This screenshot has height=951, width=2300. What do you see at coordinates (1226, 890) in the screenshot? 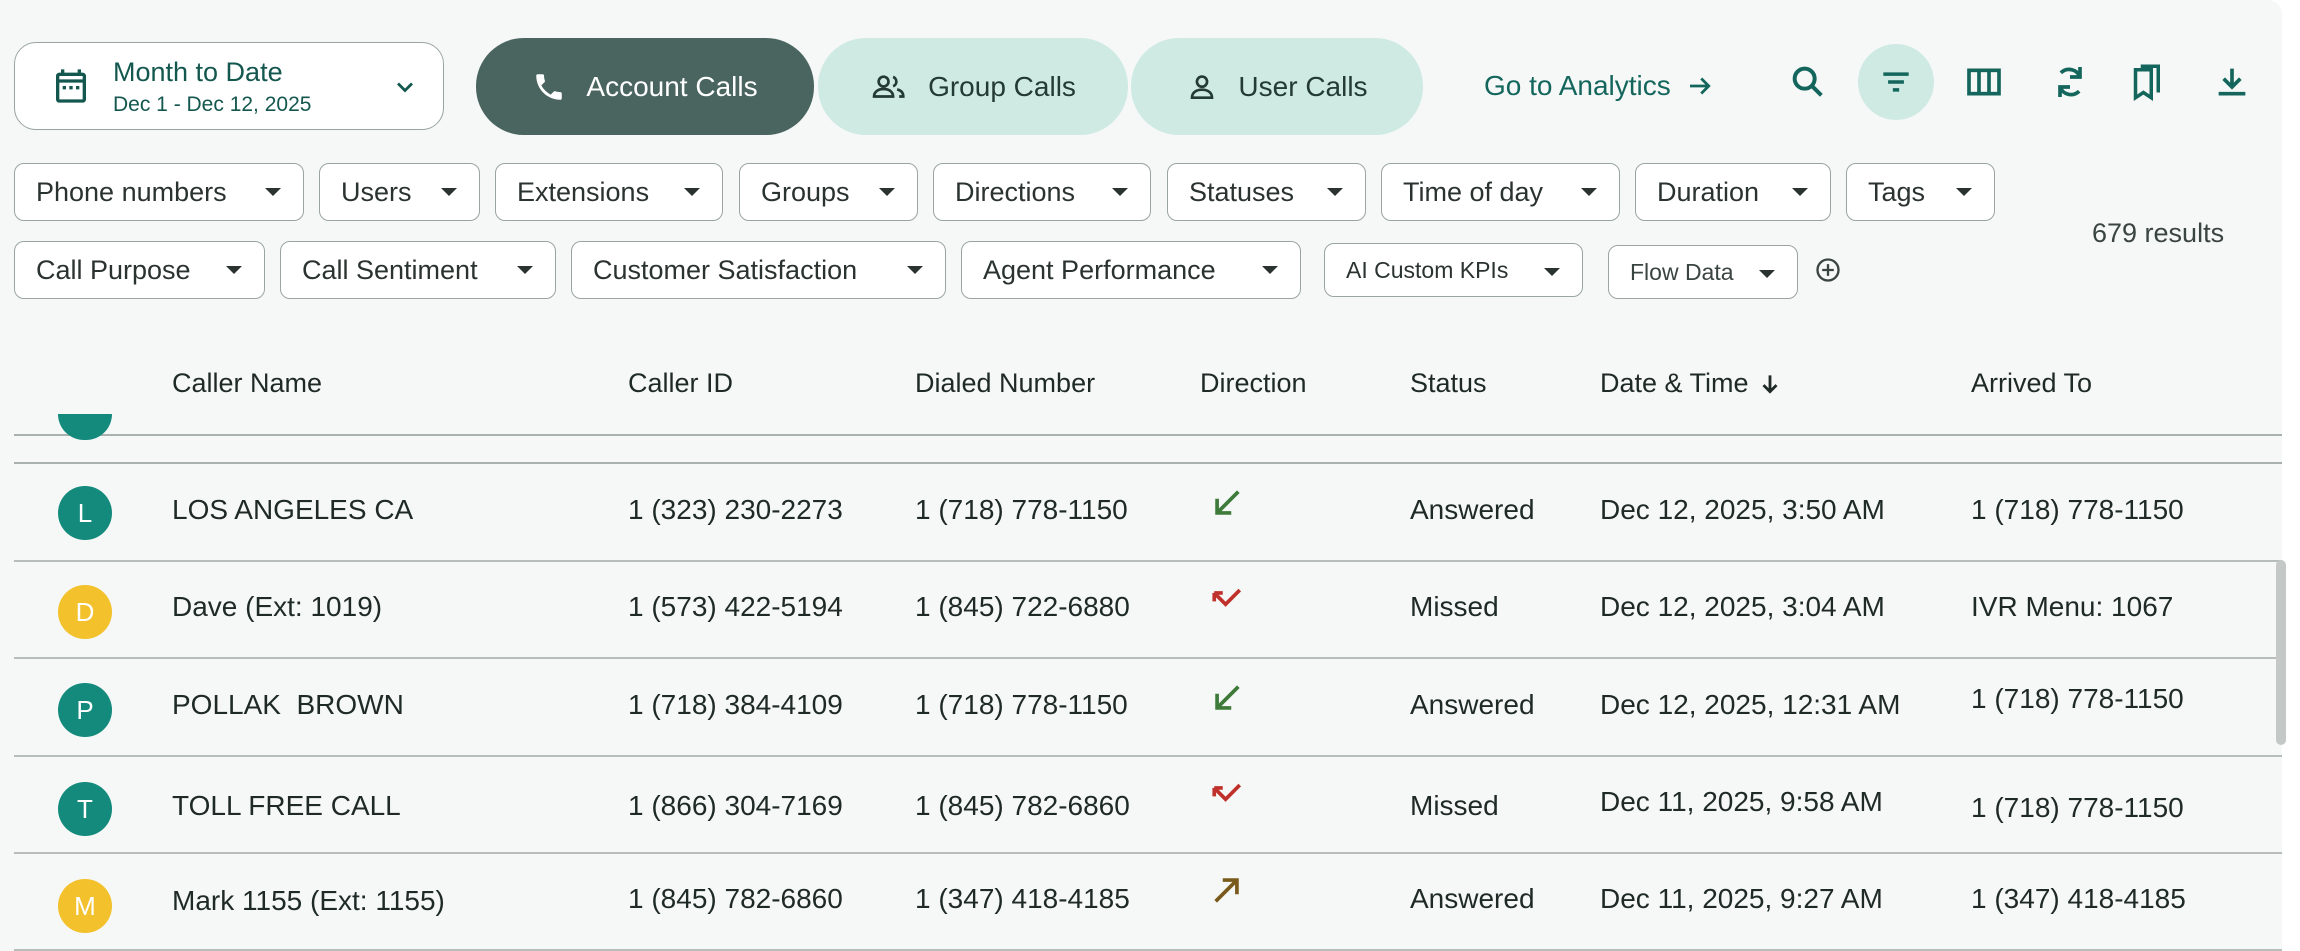
I see `outgoing-call-icon` at bounding box center [1226, 890].